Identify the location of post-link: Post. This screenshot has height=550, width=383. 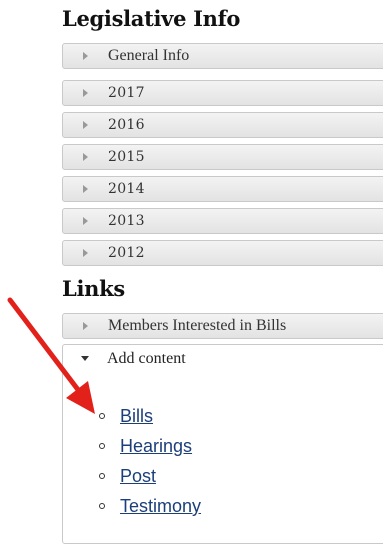
(138, 476).